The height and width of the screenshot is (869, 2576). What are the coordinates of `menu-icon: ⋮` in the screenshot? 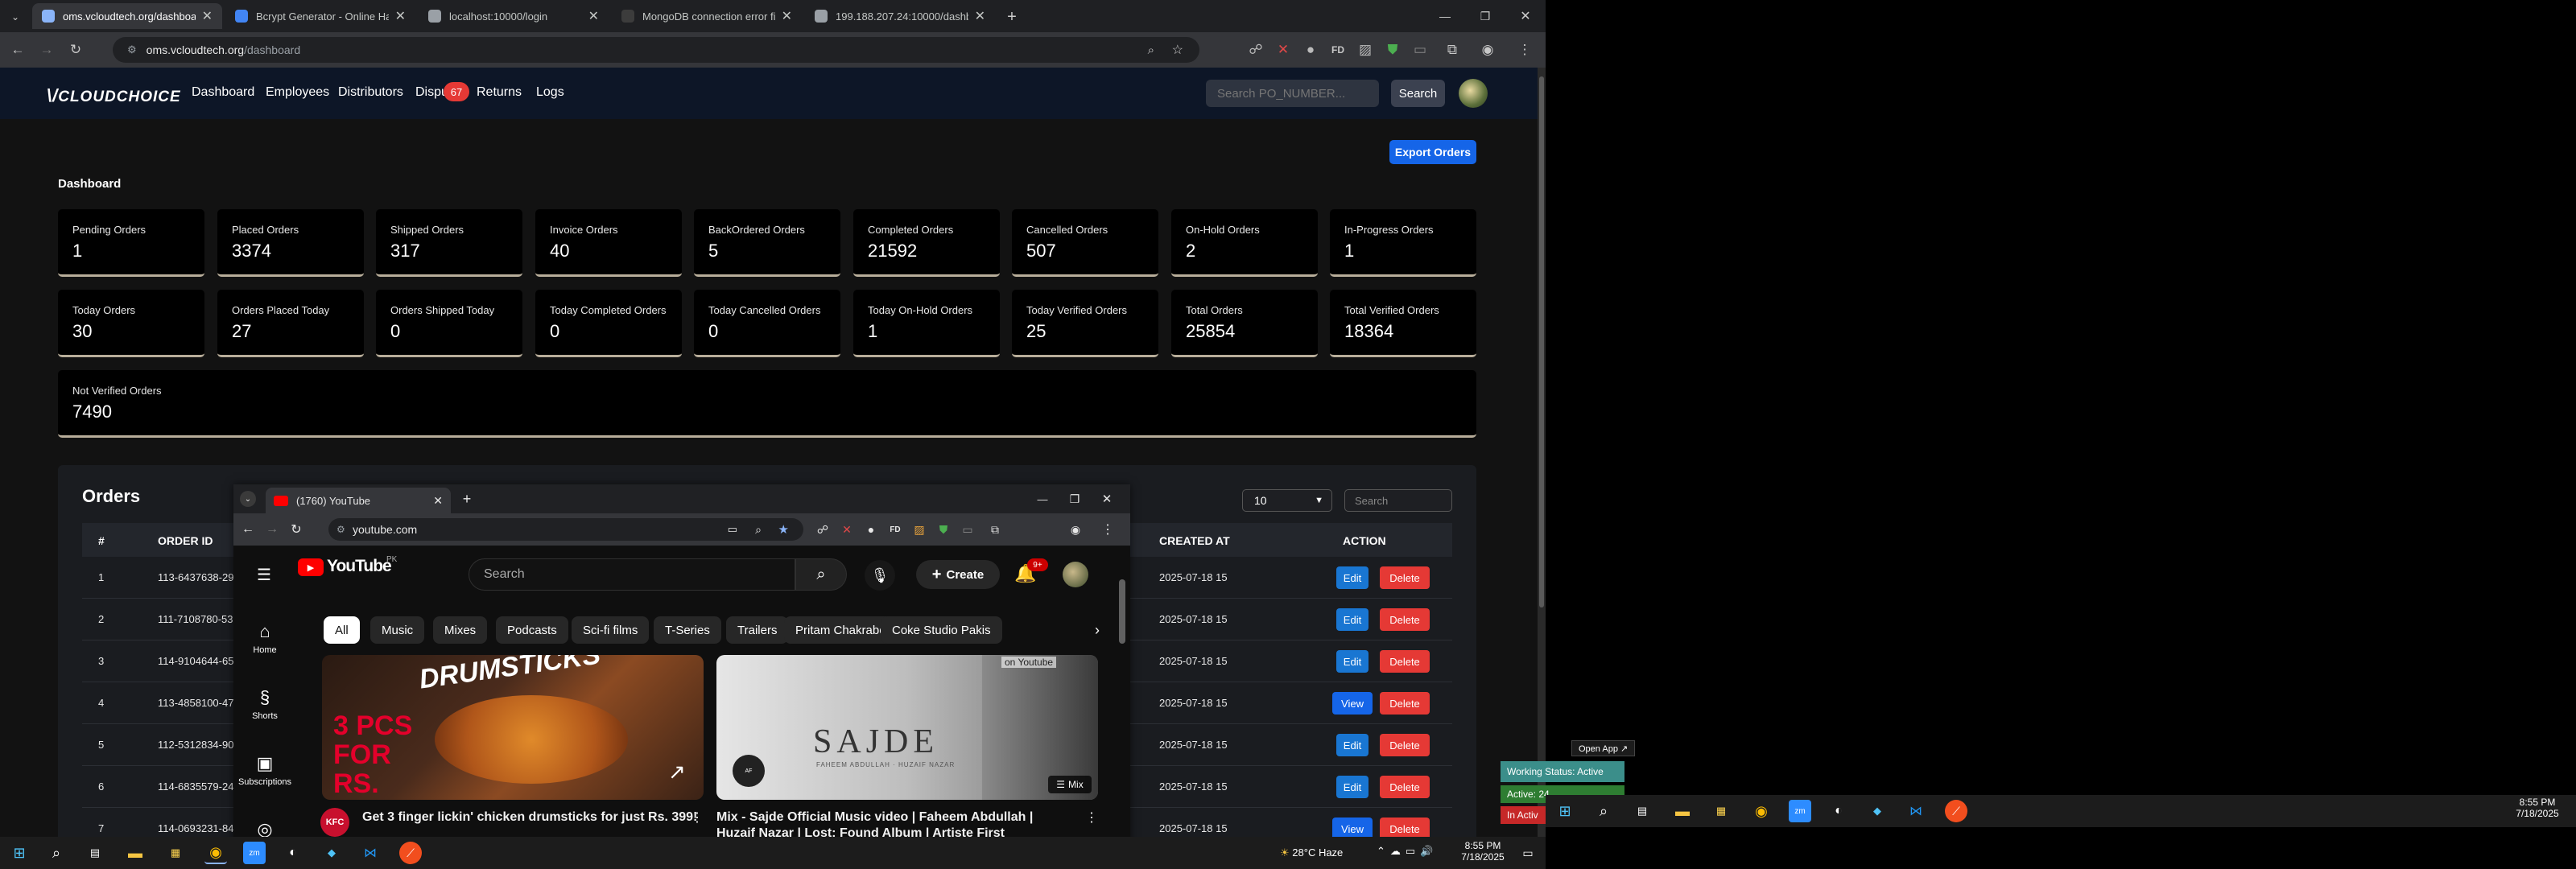 It's located at (1107, 529).